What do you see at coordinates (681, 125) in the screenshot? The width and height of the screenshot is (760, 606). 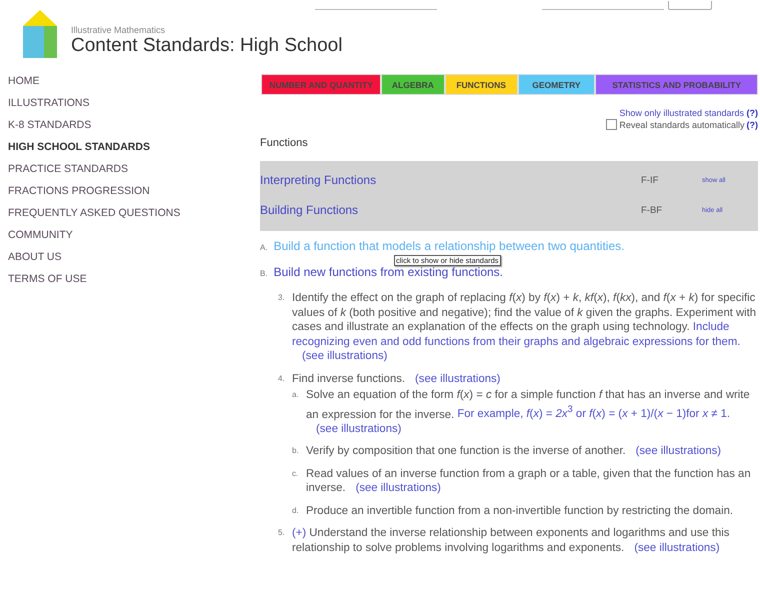 I see `checkbox-label: Reveal standards automatically` at bounding box center [681, 125].